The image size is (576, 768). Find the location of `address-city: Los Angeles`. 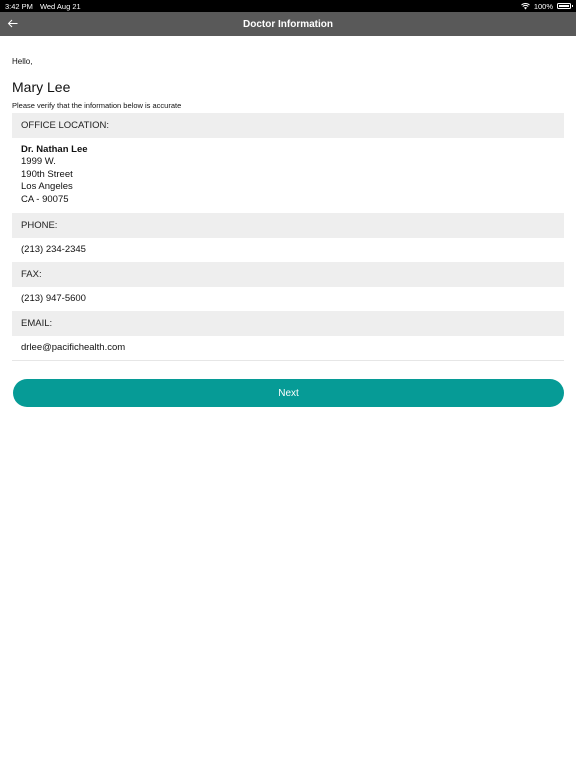

address-city: Los Angeles is located at coordinates (47, 187).